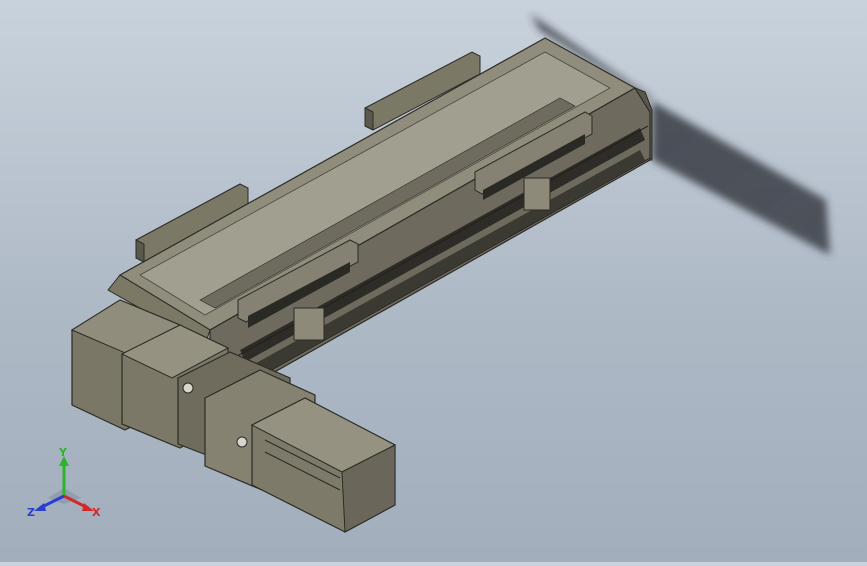 This screenshot has width=867, height=566. Describe the element at coordinates (31, 512) in the screenshot. I see `z-axis-label: Z` at that location.